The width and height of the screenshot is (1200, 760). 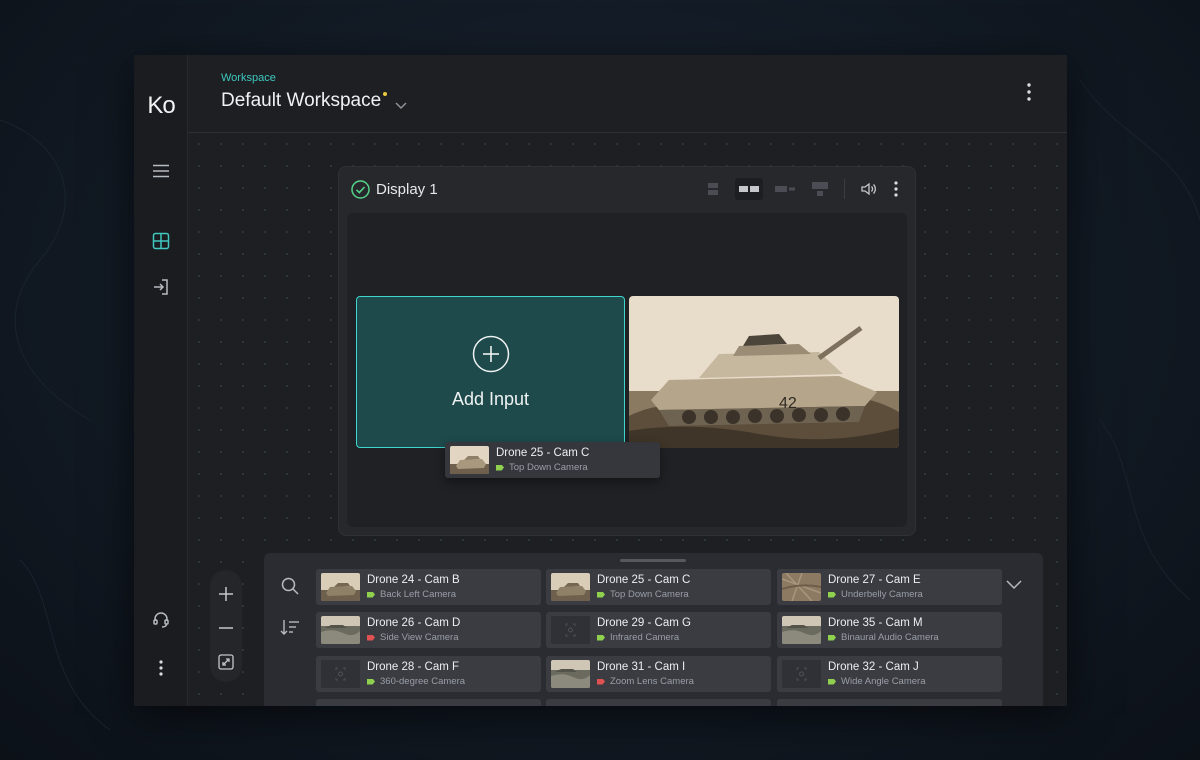 I want to click on sign-in-icon, so click(x=161, y=287).